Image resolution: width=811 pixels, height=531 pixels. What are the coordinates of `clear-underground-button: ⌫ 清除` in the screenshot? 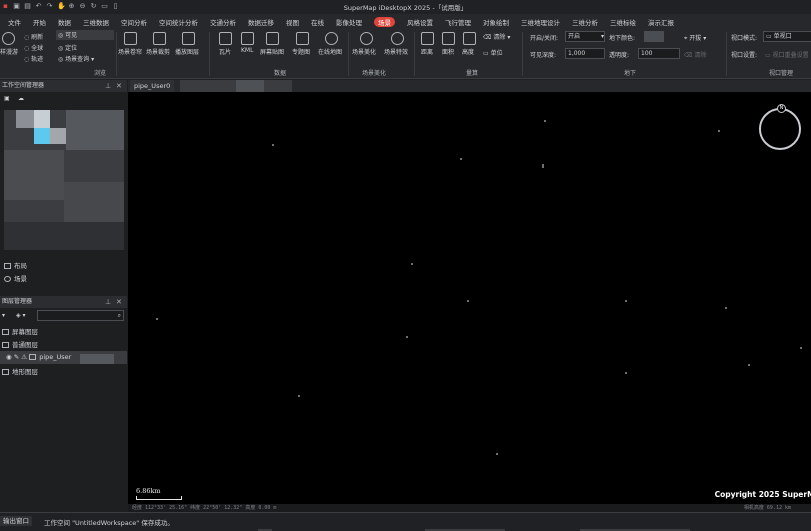 It's located at (695, 54).